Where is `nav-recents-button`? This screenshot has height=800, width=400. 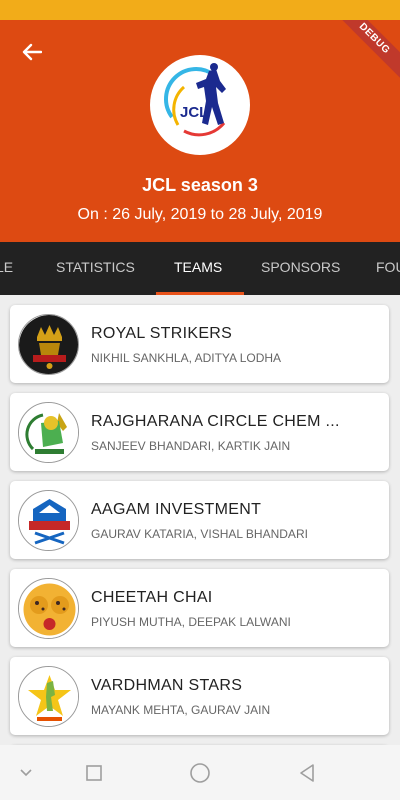
nav-recents-button is located at coordinates (94, 773).